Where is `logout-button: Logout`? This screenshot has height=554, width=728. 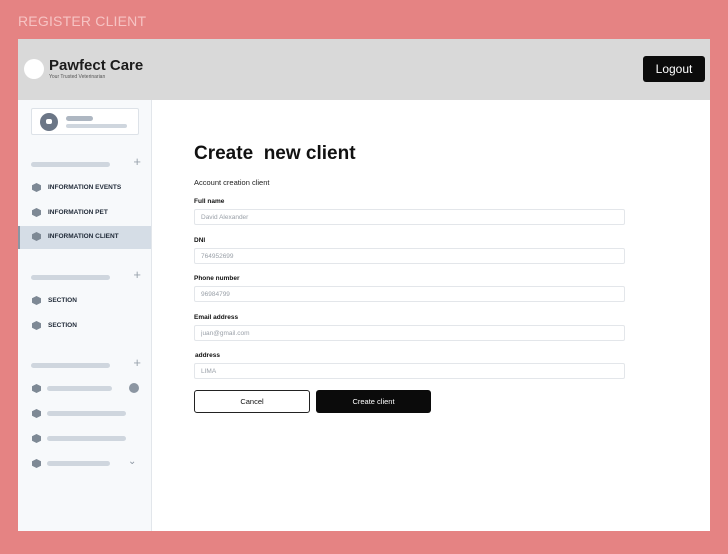 logout-button: Logout is located at coordinates (674, 69).